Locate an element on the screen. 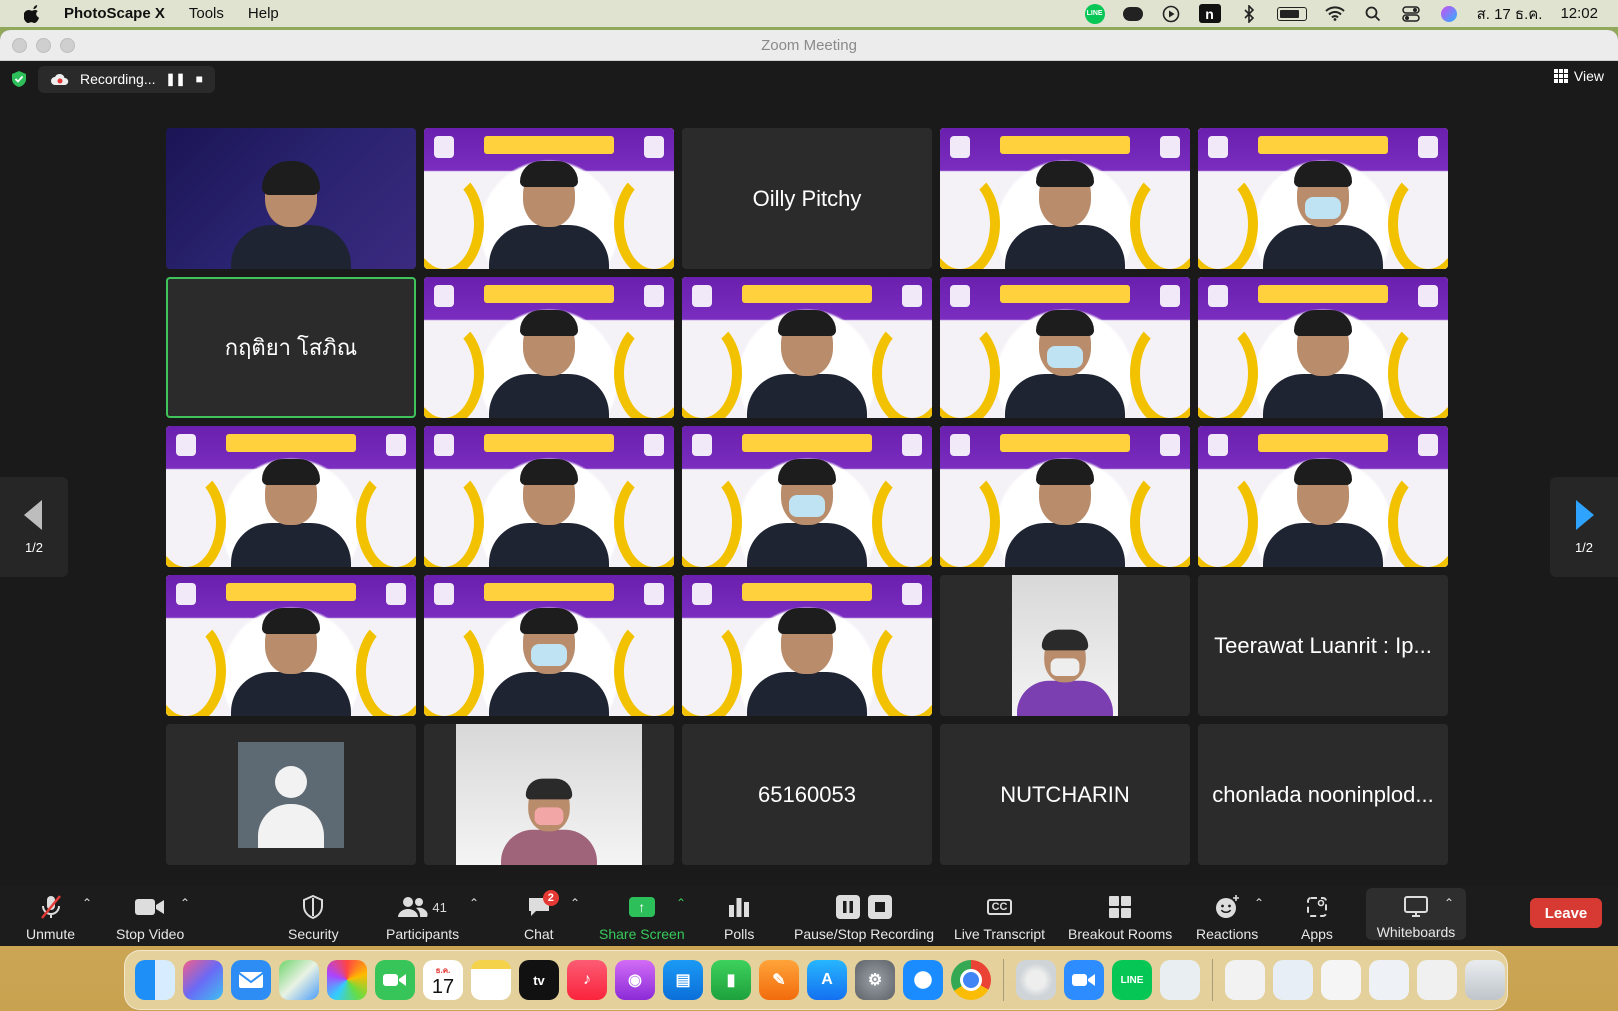  launchpad-icon is located at coordinates (203, 980).